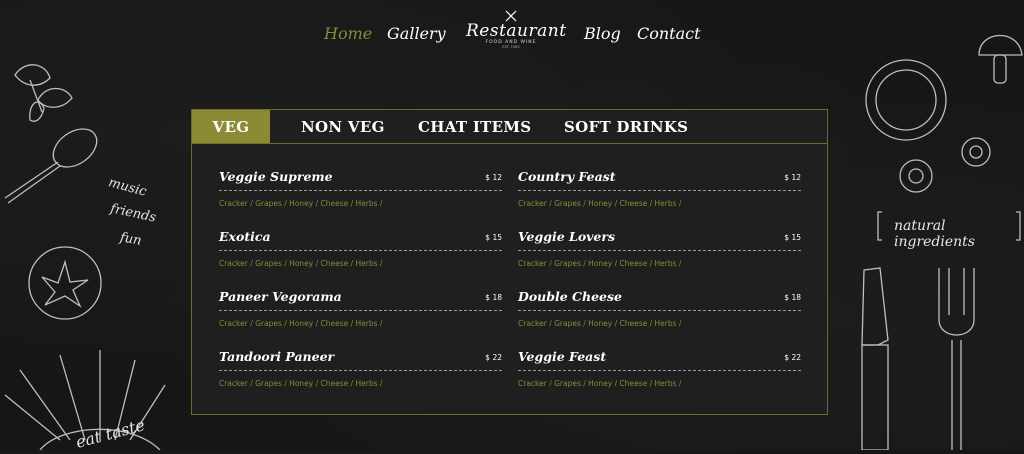 The width and height of the screenshot is (1024, 454). I want to click on item-name: Paneer Vegorama, so click(280, 296).